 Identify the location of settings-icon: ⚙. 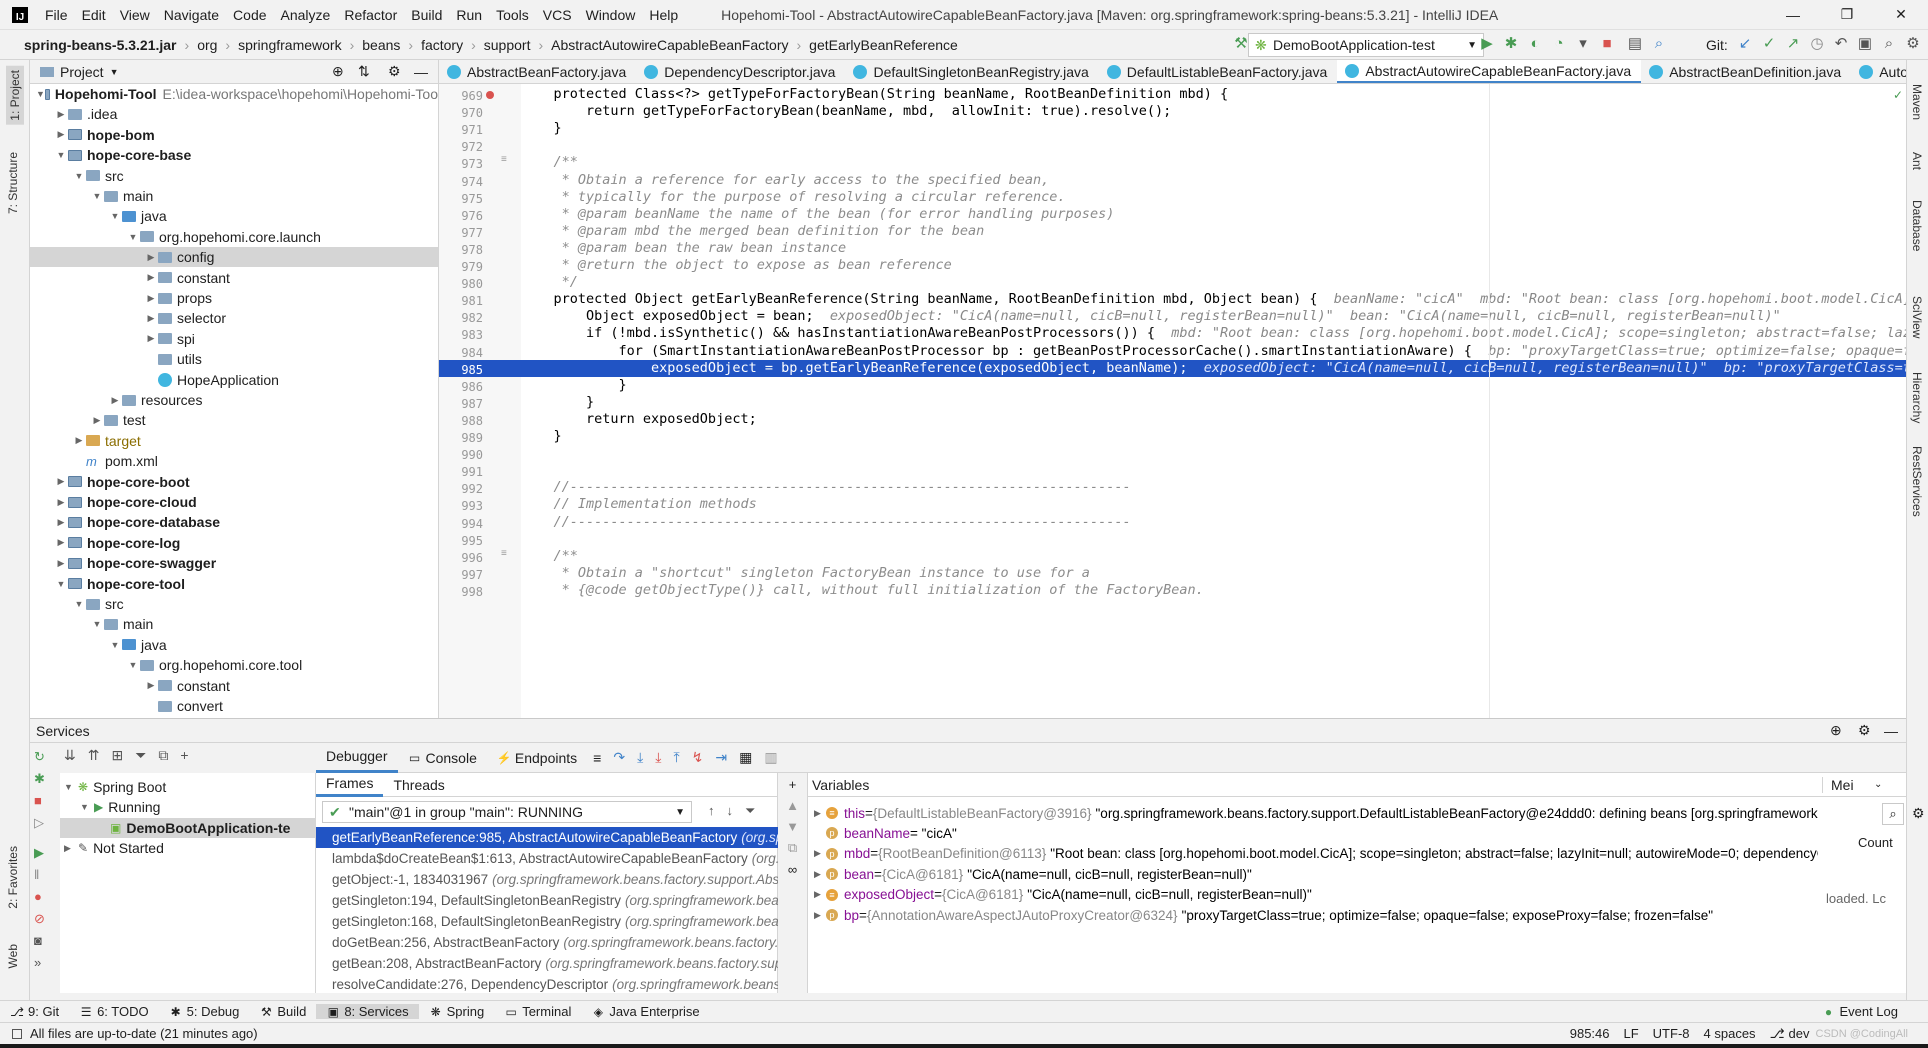
(1913, 44).